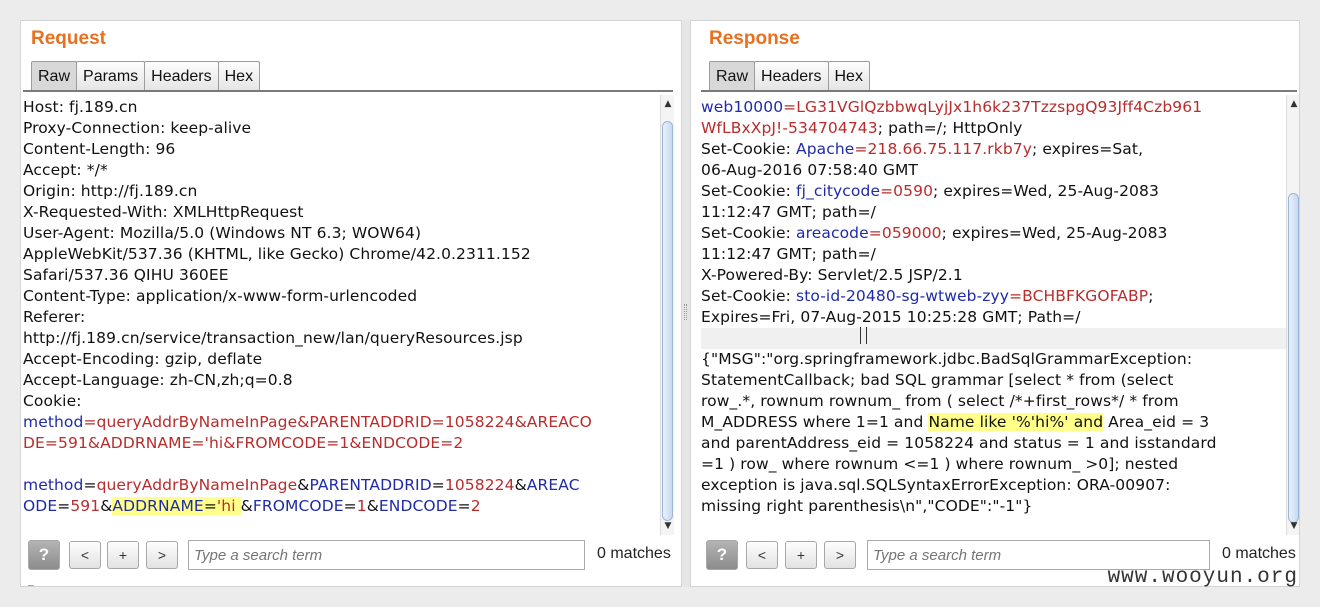 The height and width of the screenshot is (607, 1320). I want to click on code-token: Host: fj.189.cn, so click(80, 107).